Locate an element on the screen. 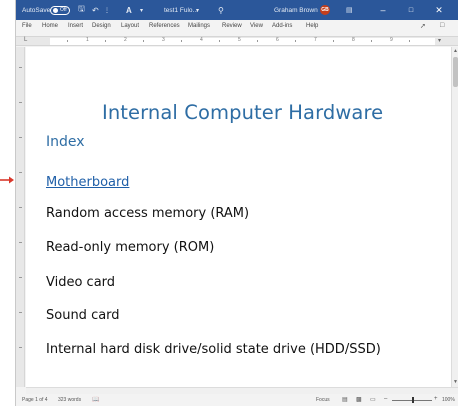 The image size is (458, 406). doc-line-video-card: Video card is located at coordinates (81, 282).